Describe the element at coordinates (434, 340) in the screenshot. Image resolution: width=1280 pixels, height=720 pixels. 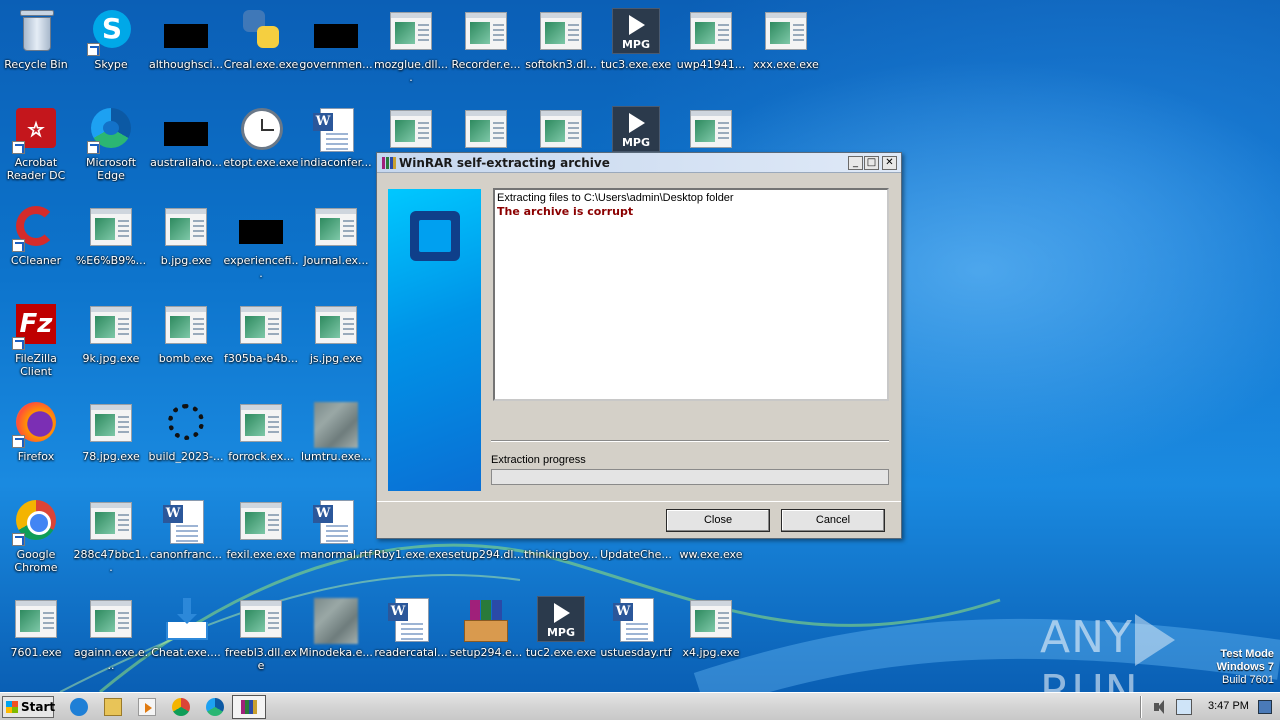
I see `winrar-banner` at that location.